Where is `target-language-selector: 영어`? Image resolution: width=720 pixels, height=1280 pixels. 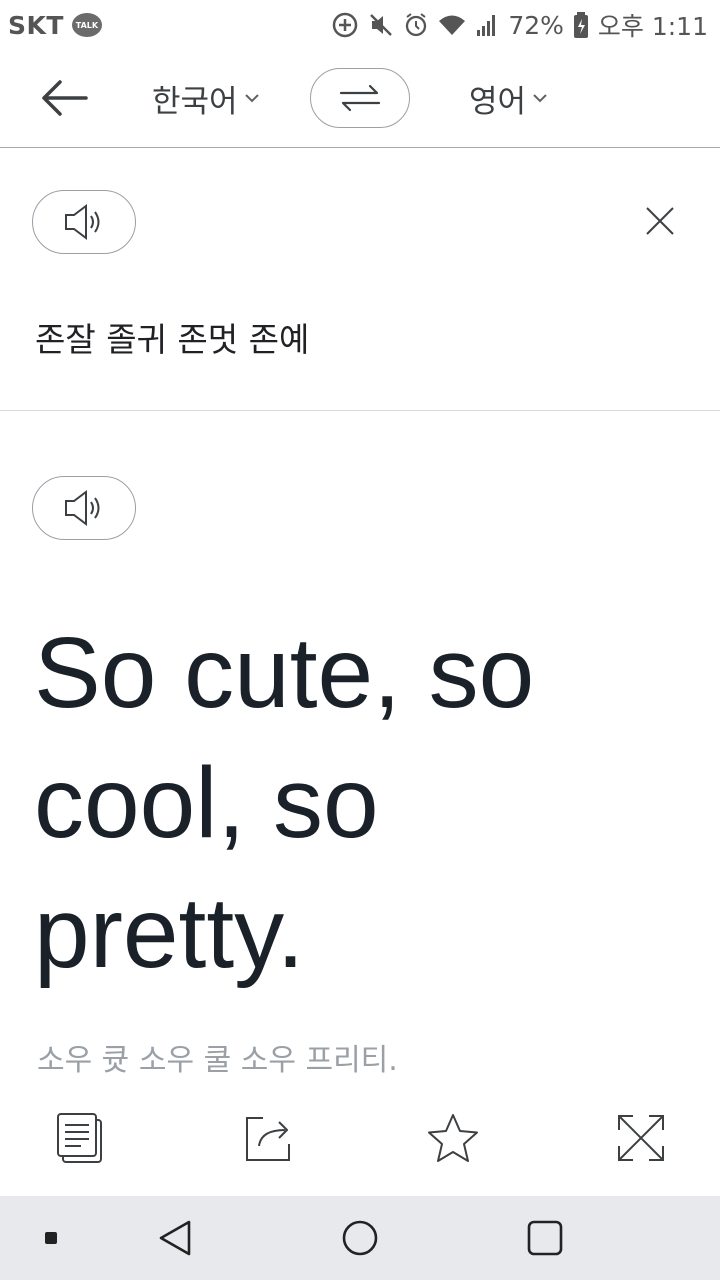 target-language-selector: 영어 is located at coordinates (508, 98).